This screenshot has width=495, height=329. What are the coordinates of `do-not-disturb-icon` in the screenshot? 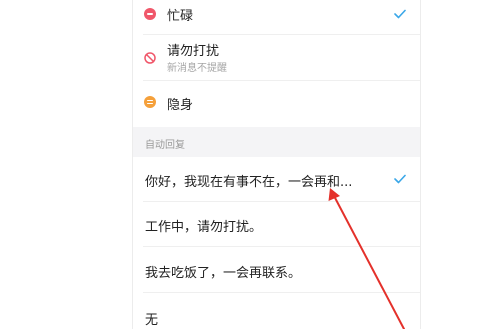 It's located at (150, 58).